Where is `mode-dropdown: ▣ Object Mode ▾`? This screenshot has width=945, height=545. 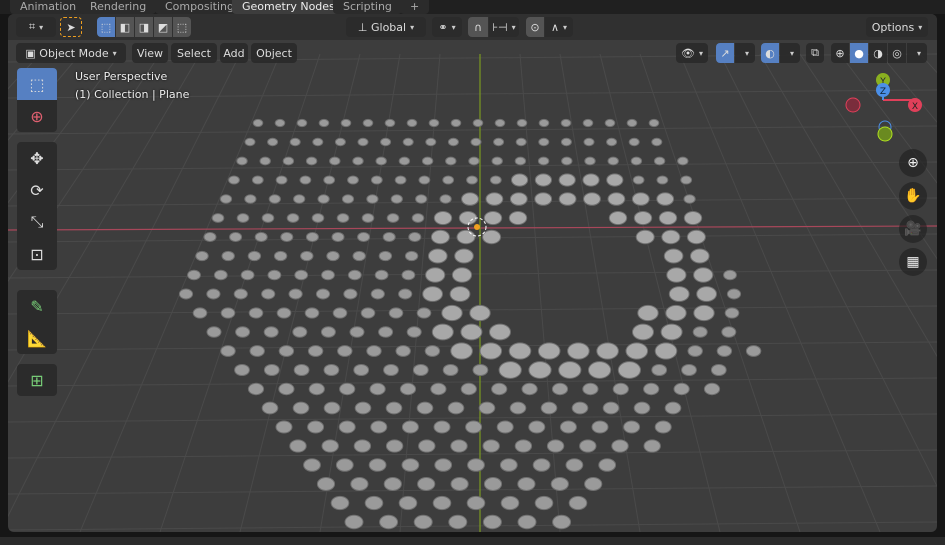
mode-dropdown: ▣ Object Mode ▾ is located at coordinates (71, 53).